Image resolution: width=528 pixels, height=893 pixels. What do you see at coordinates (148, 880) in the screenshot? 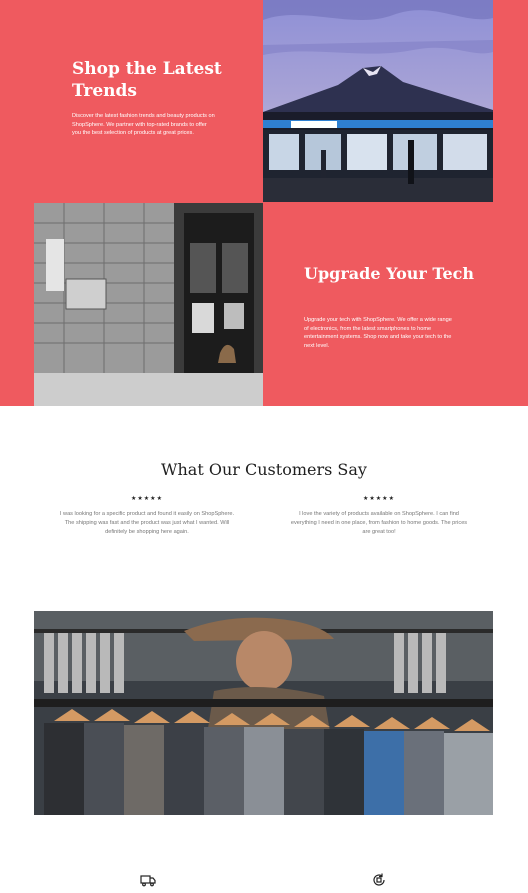
I see `truck-icon` at bounding box center [148, 880].